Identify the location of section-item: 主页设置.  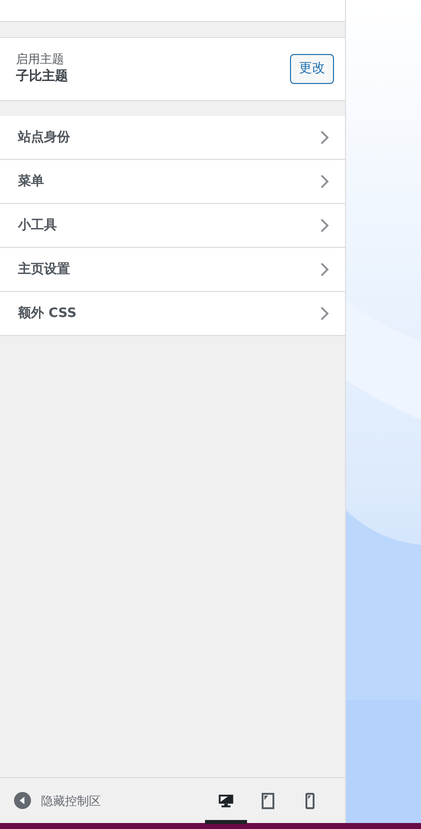
(172, 270).